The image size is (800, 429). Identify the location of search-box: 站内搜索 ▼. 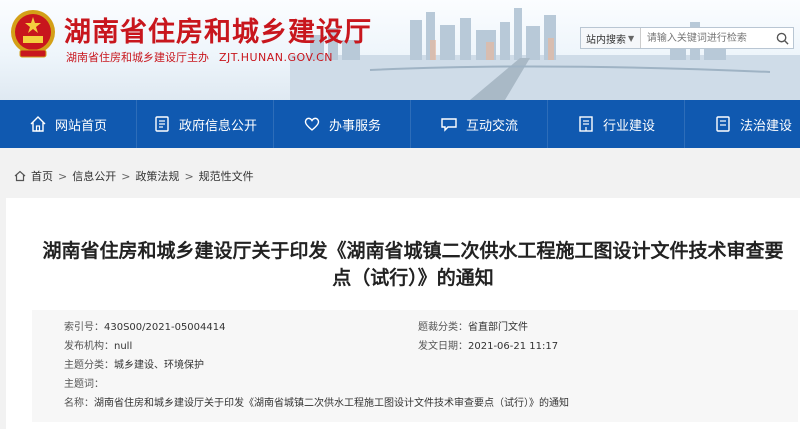
(687, 38).